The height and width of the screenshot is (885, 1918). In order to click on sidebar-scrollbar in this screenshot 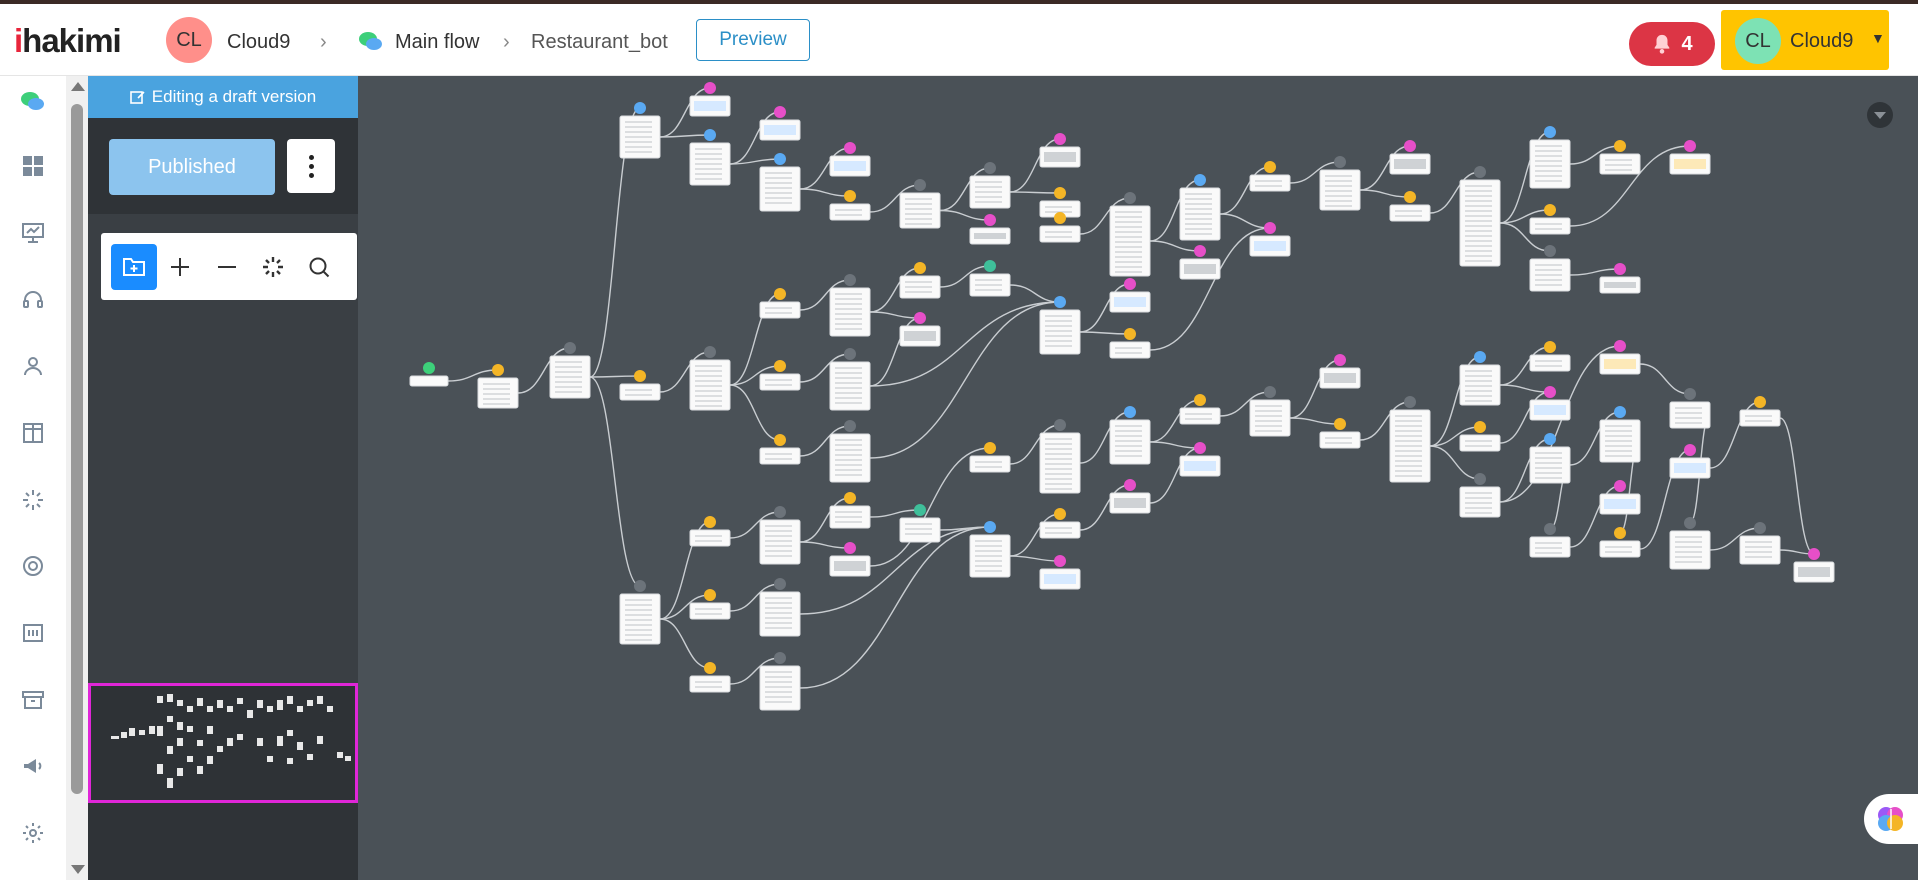, I will do `click(77, 478)`.